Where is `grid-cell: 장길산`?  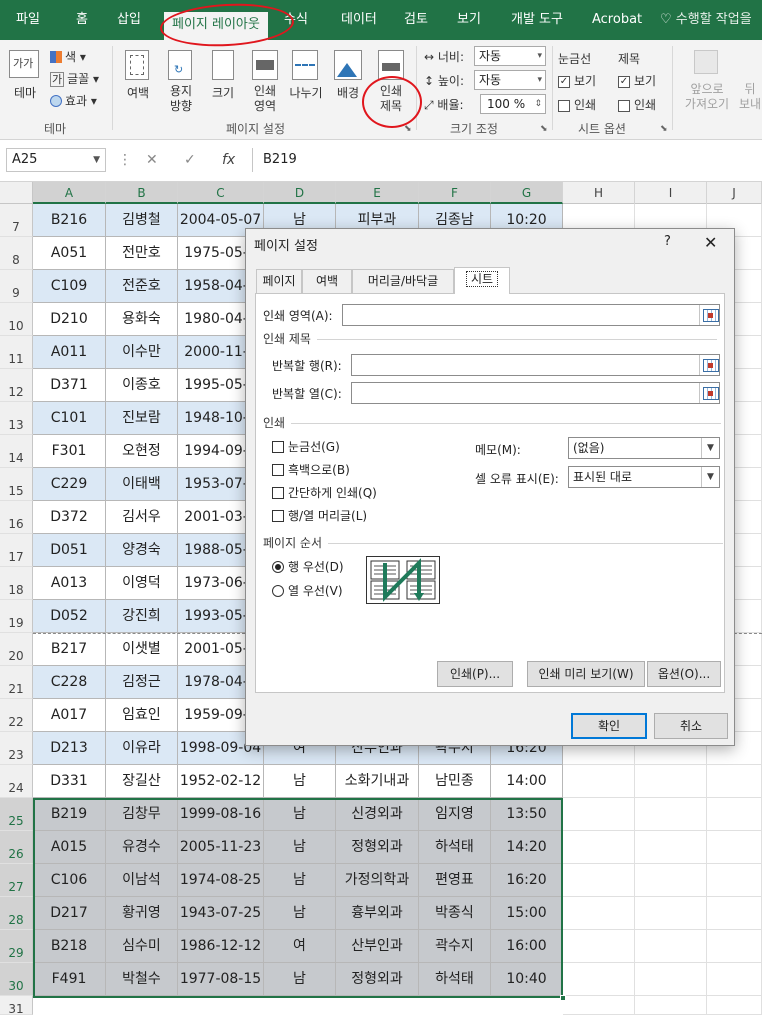
grid-cell: 장길산 is located at coordinates (142, 781).